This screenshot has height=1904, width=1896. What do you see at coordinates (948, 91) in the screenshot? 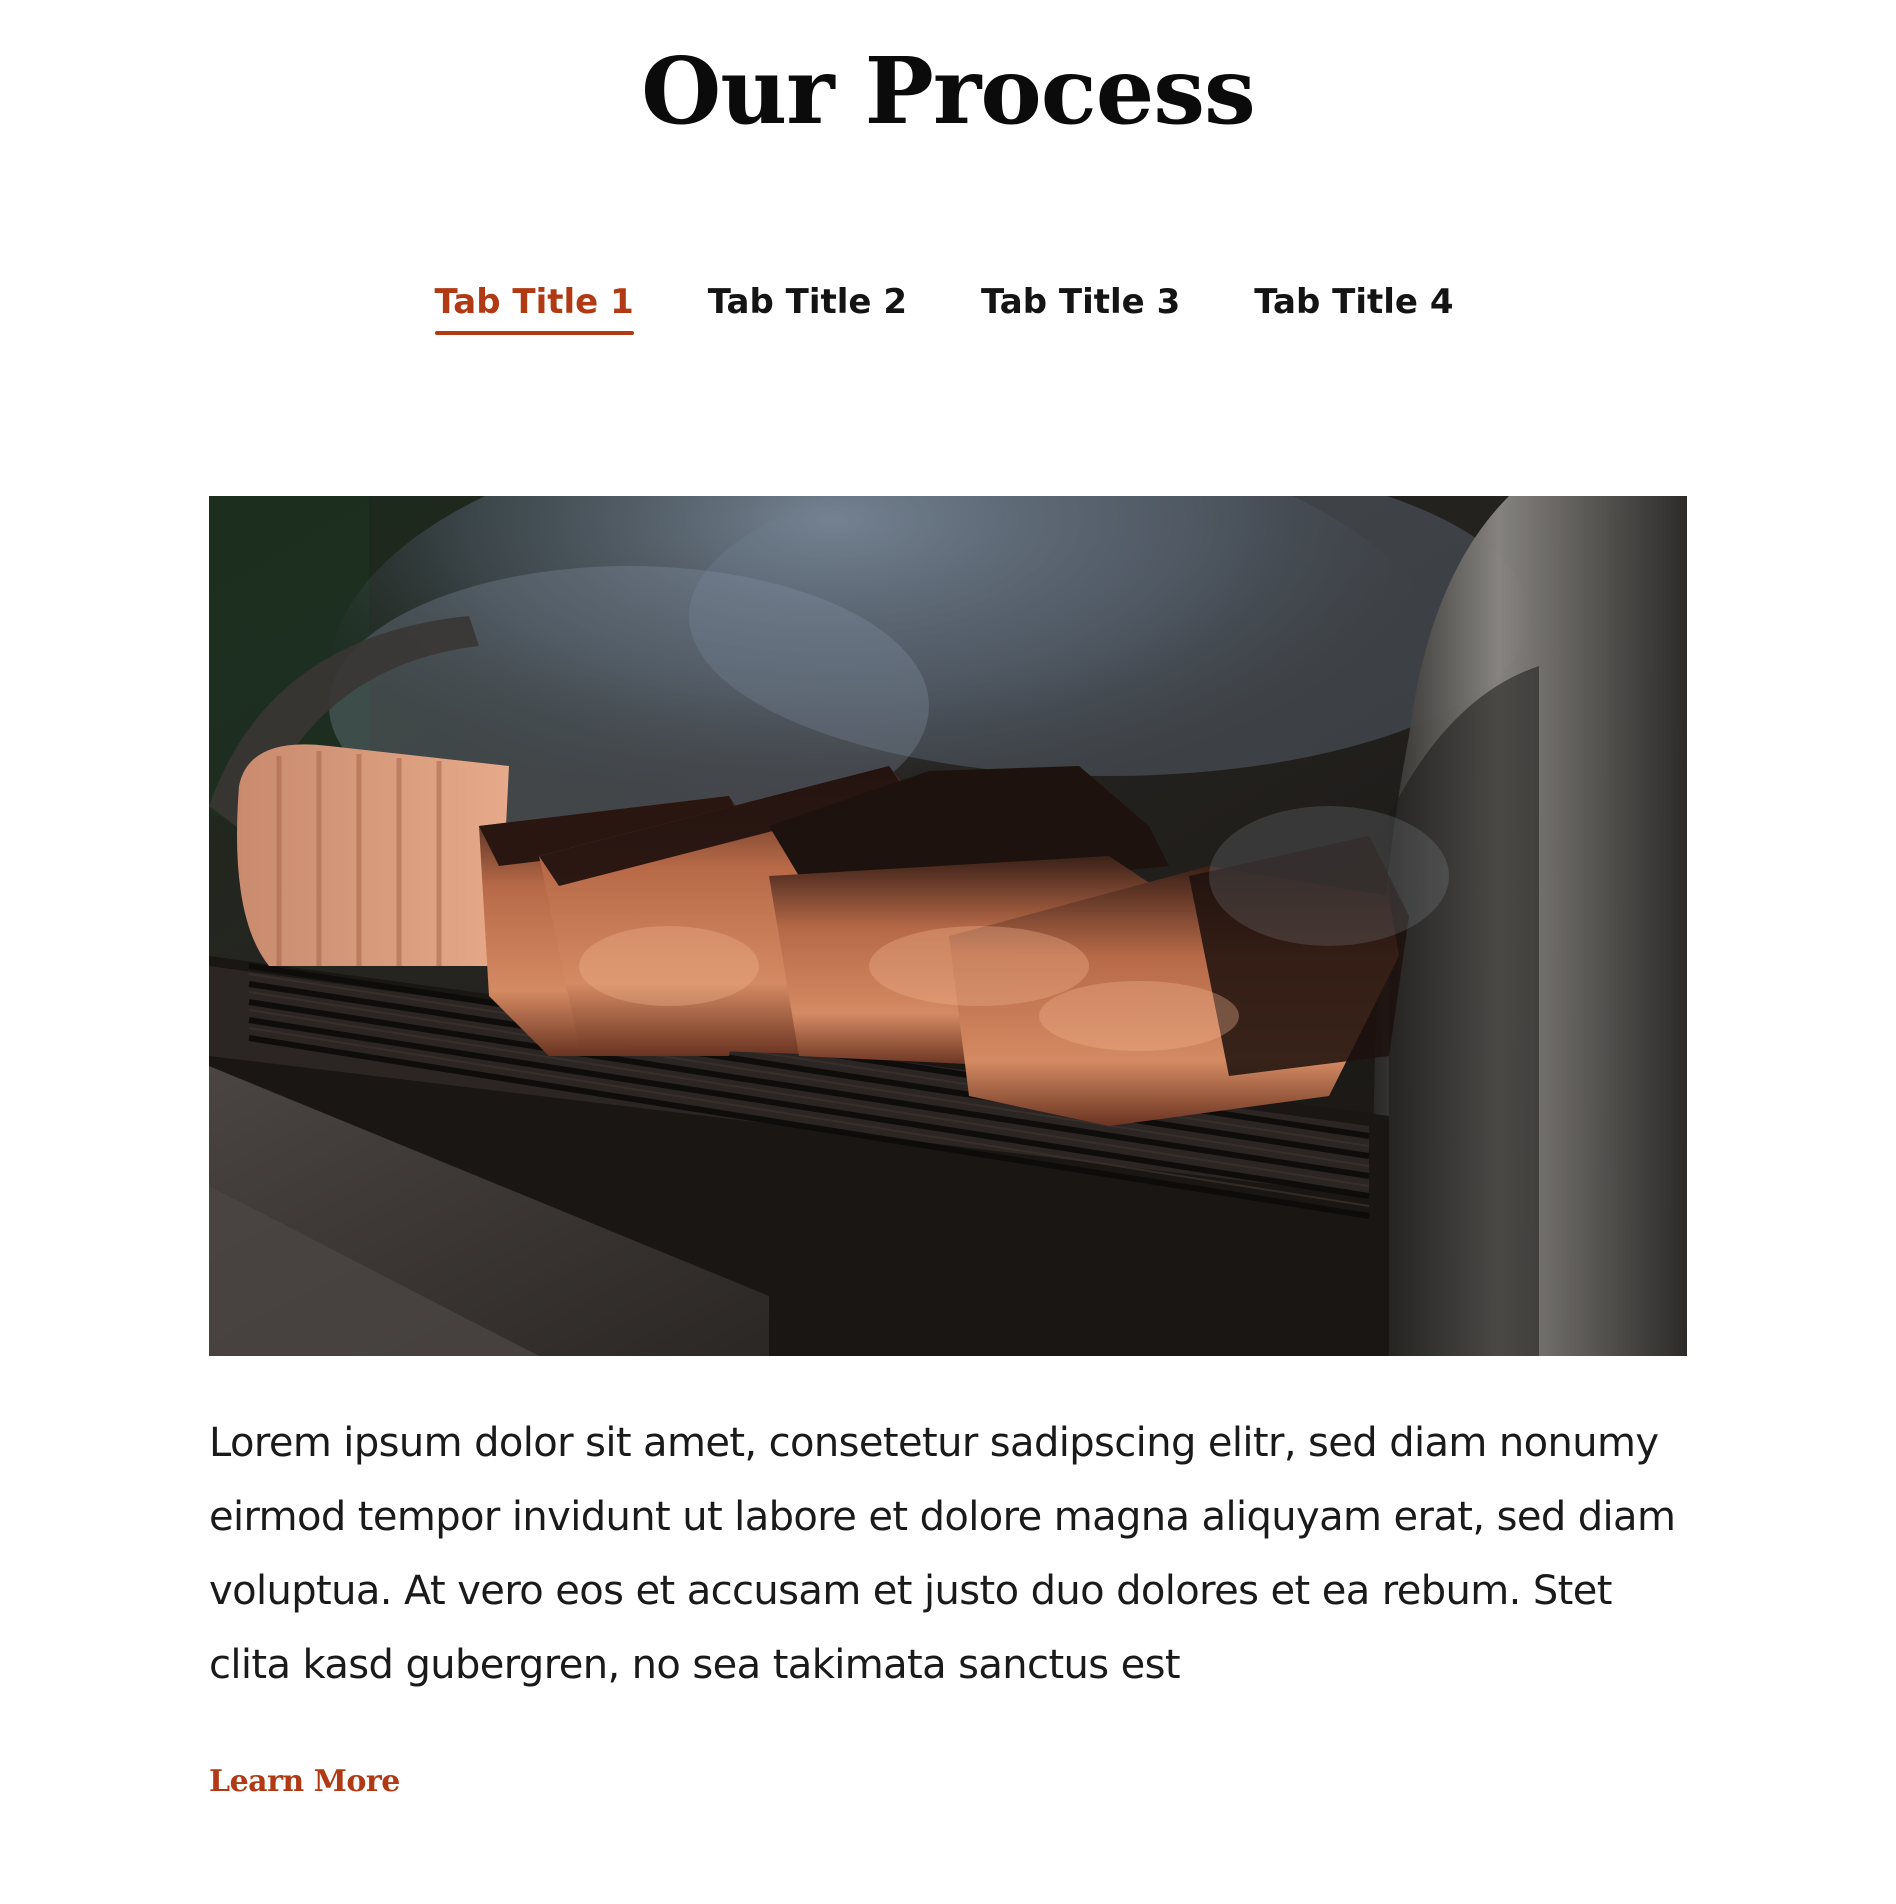
I see `page-title: Our Process` at bounding box center [948, 91].